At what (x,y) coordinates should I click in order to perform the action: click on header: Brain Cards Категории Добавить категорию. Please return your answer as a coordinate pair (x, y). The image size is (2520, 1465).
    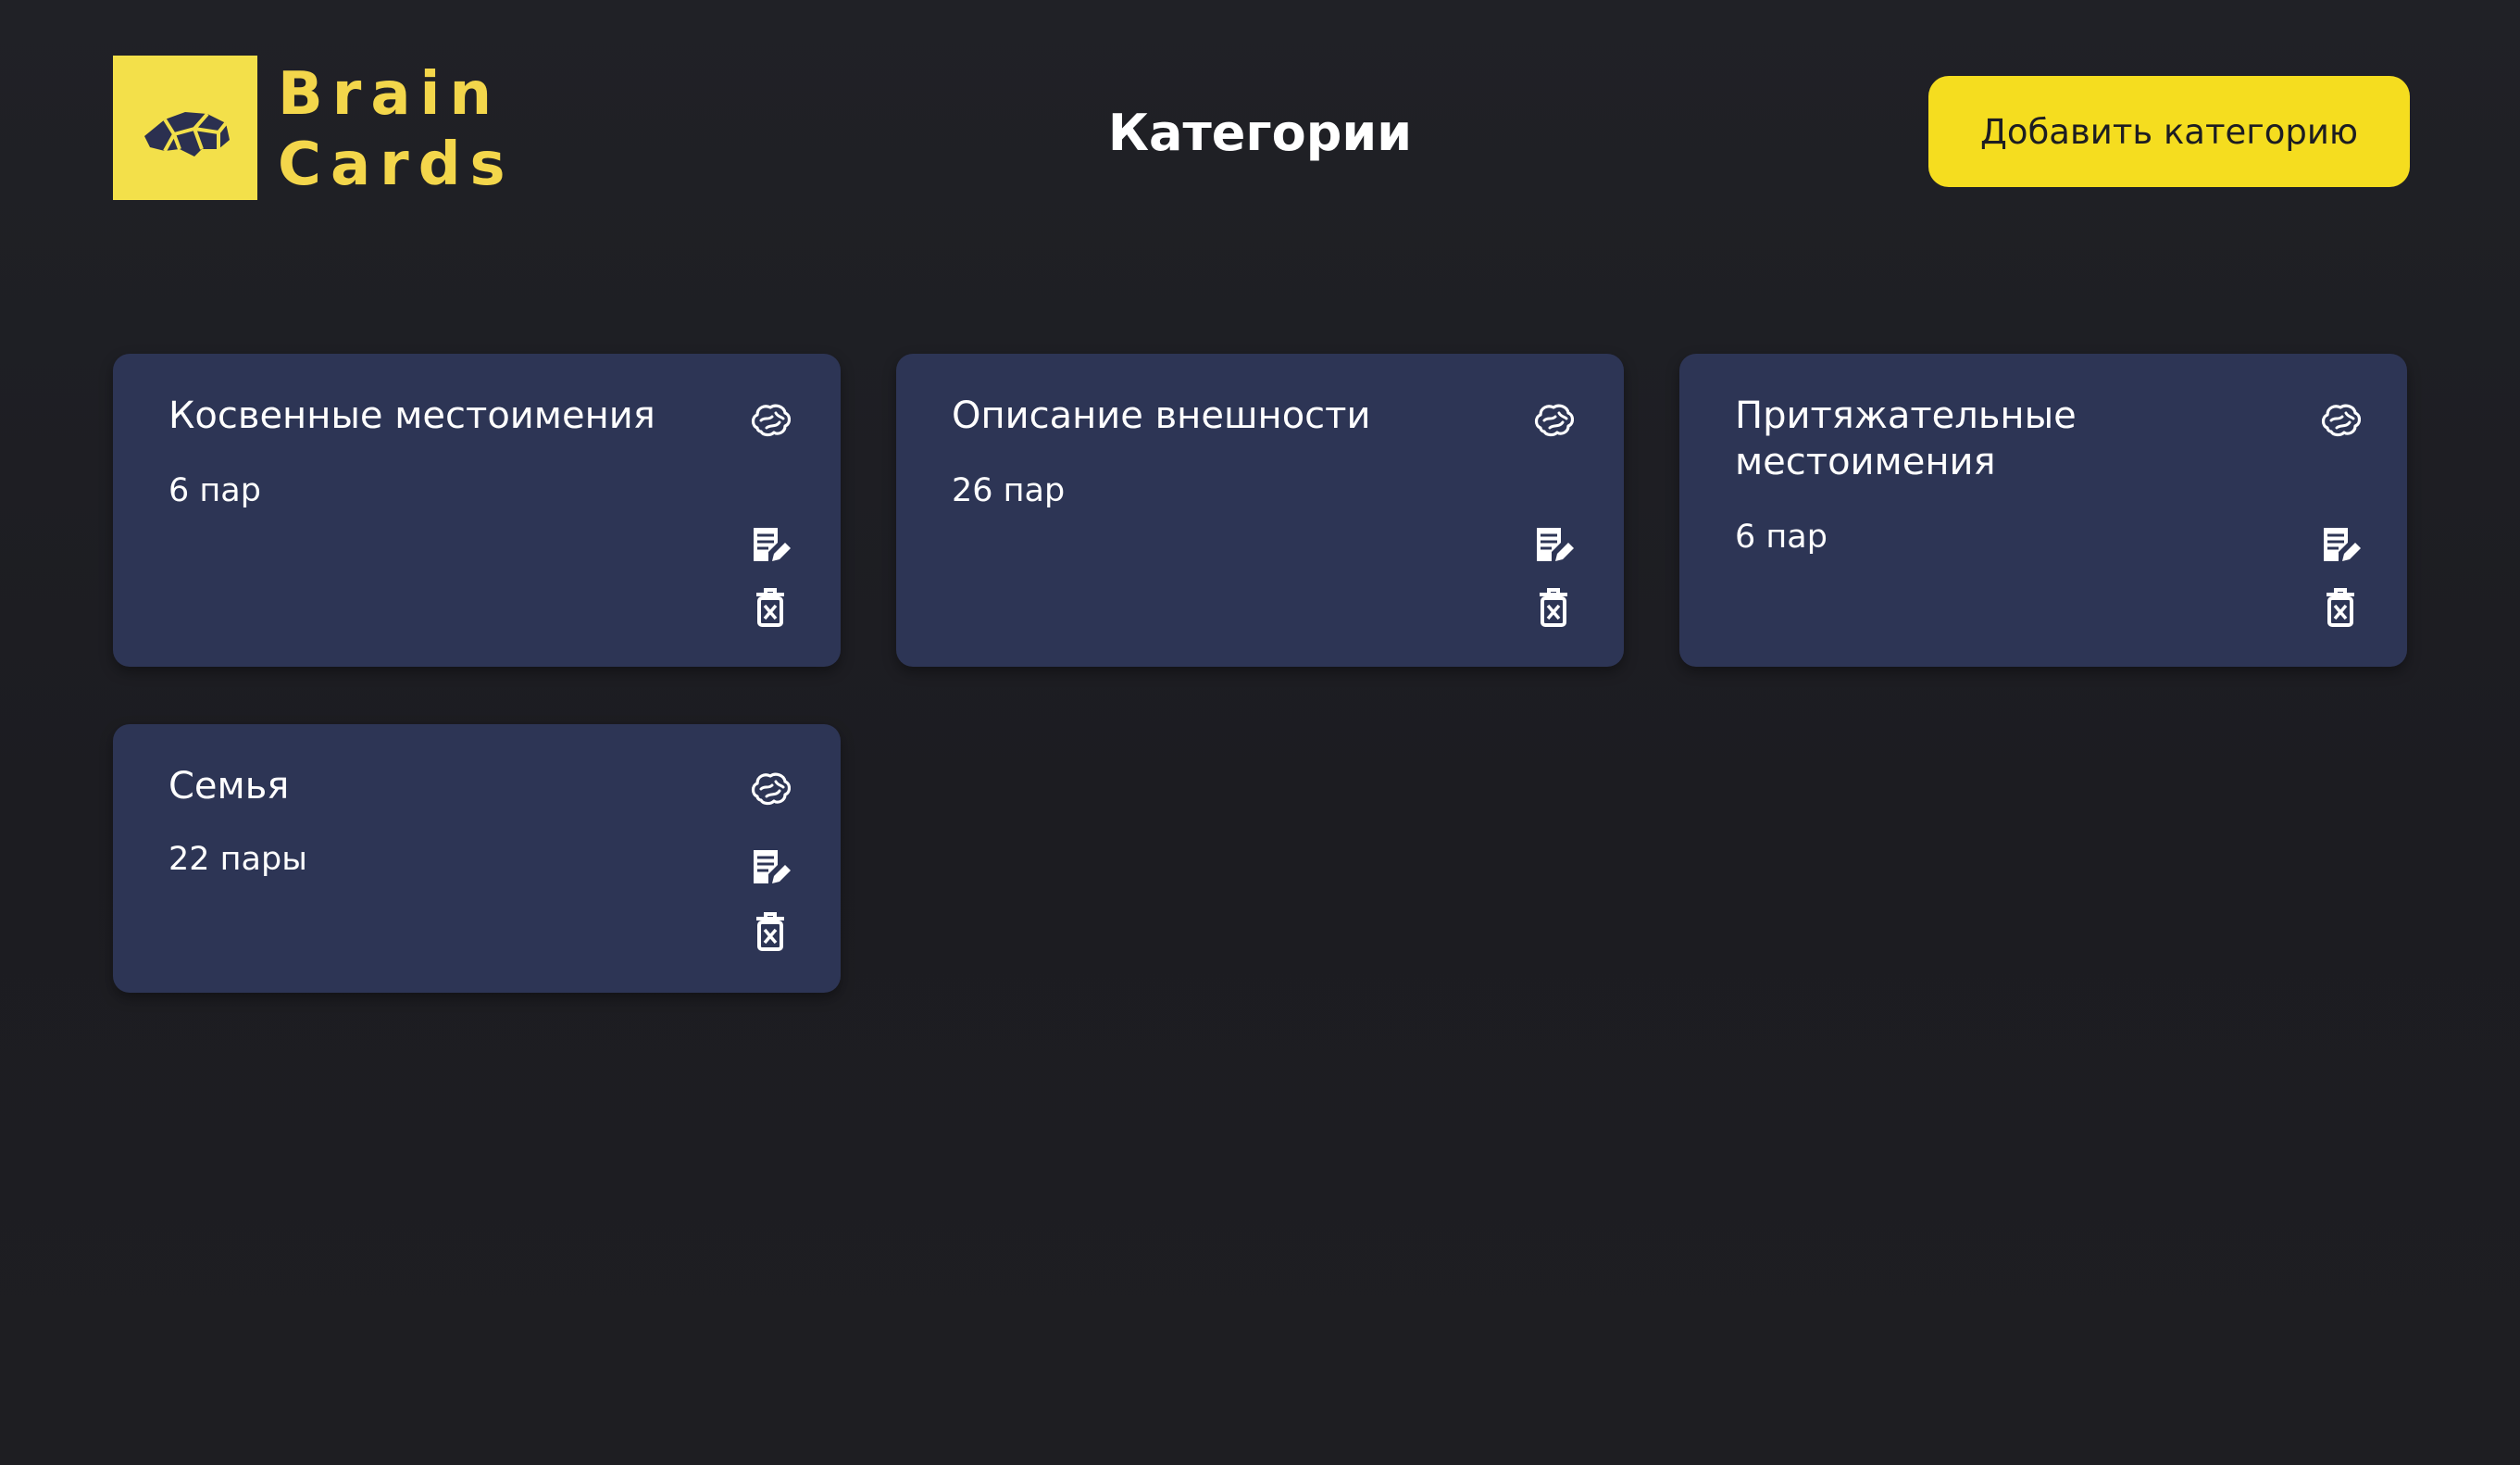
    Looking at the image, I should click on (1260, 107).